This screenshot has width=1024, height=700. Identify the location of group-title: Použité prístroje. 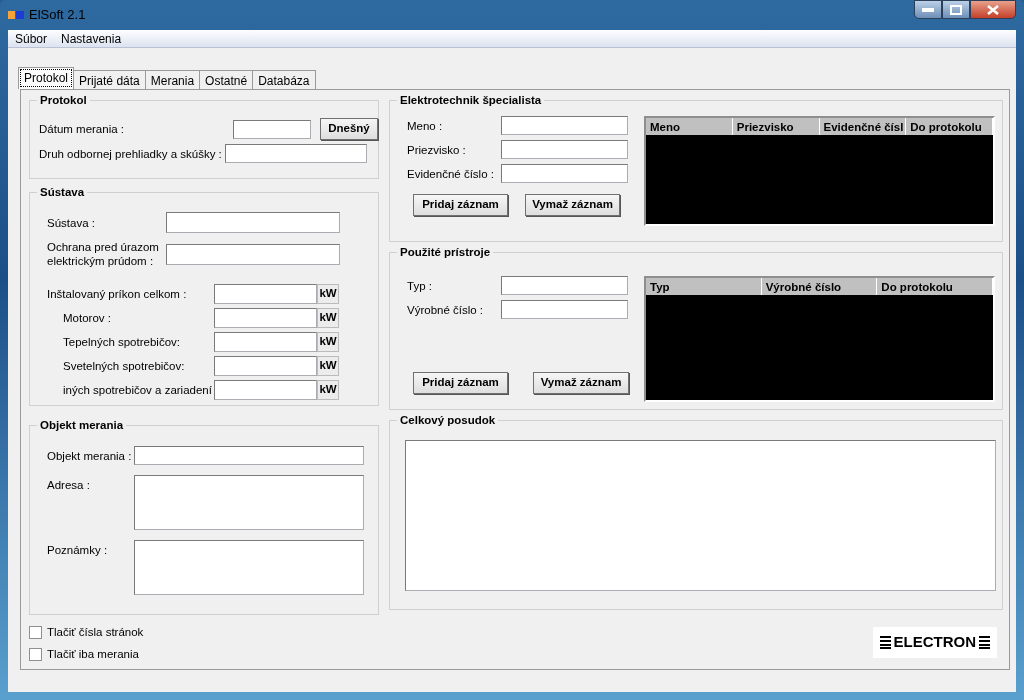
(445, 252).